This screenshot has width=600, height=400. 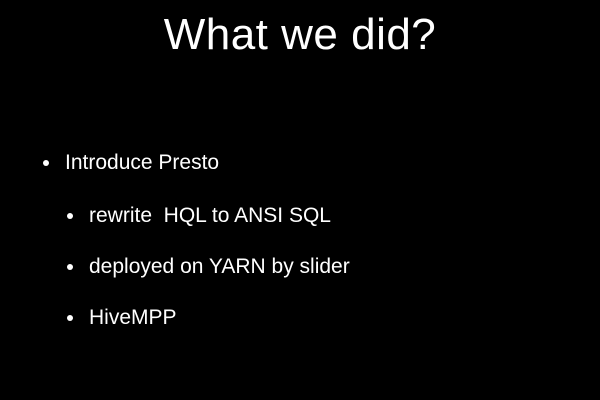 I want to click on bullet-item-introduce-presto: Introduce Presto, so click(x=131, y=163).